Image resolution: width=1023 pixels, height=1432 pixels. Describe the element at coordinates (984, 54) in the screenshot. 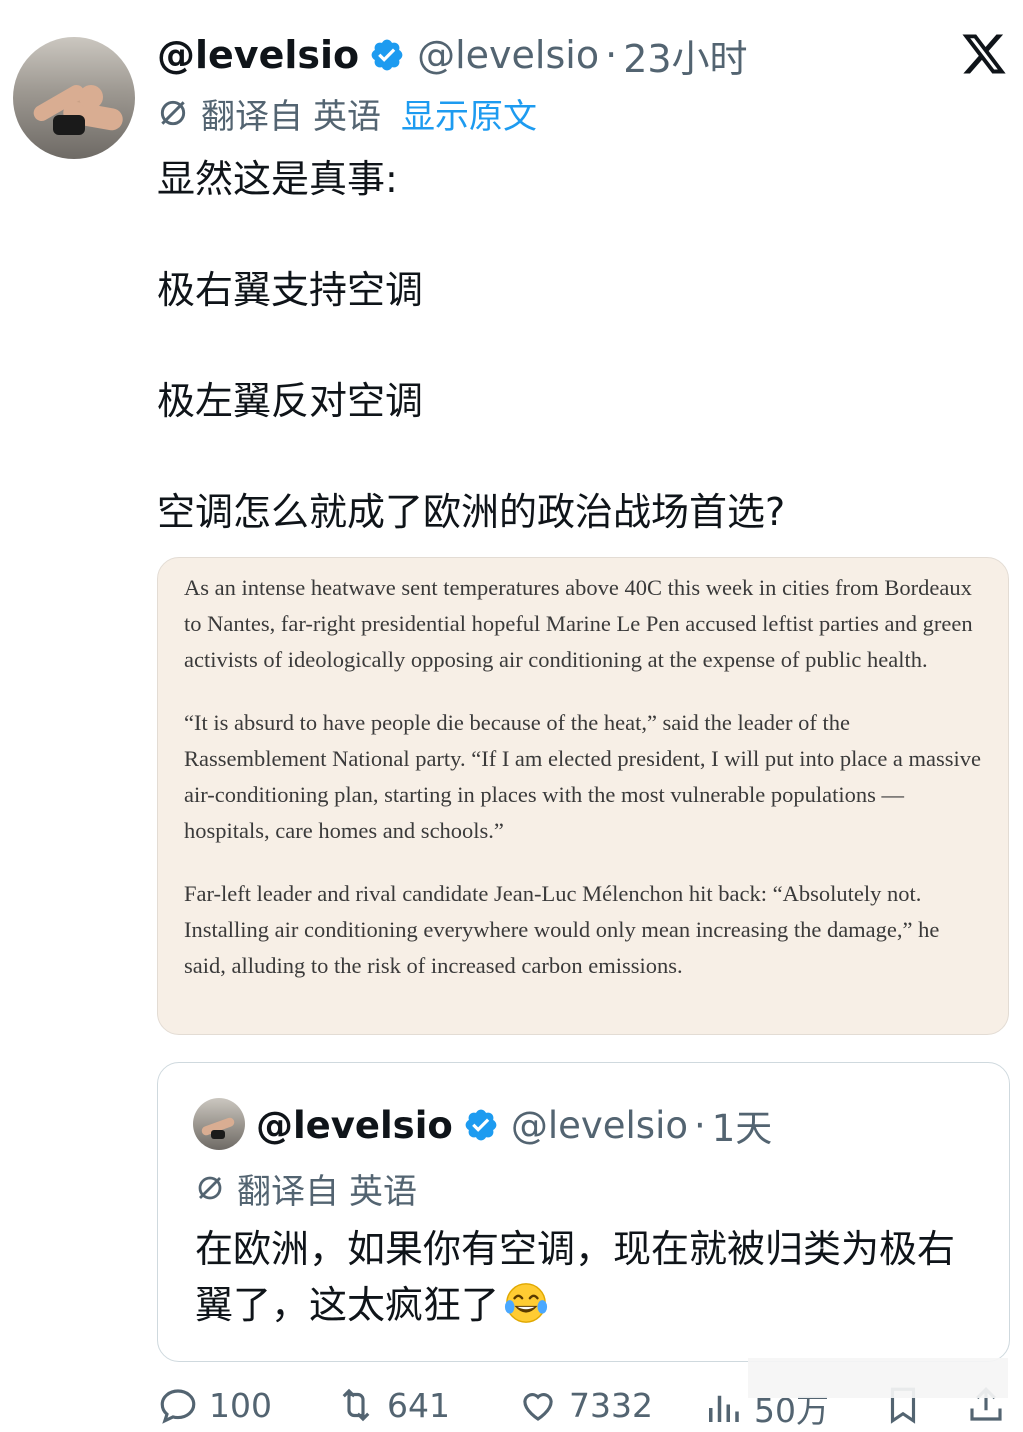

I see `x-logo-icon` at that location.